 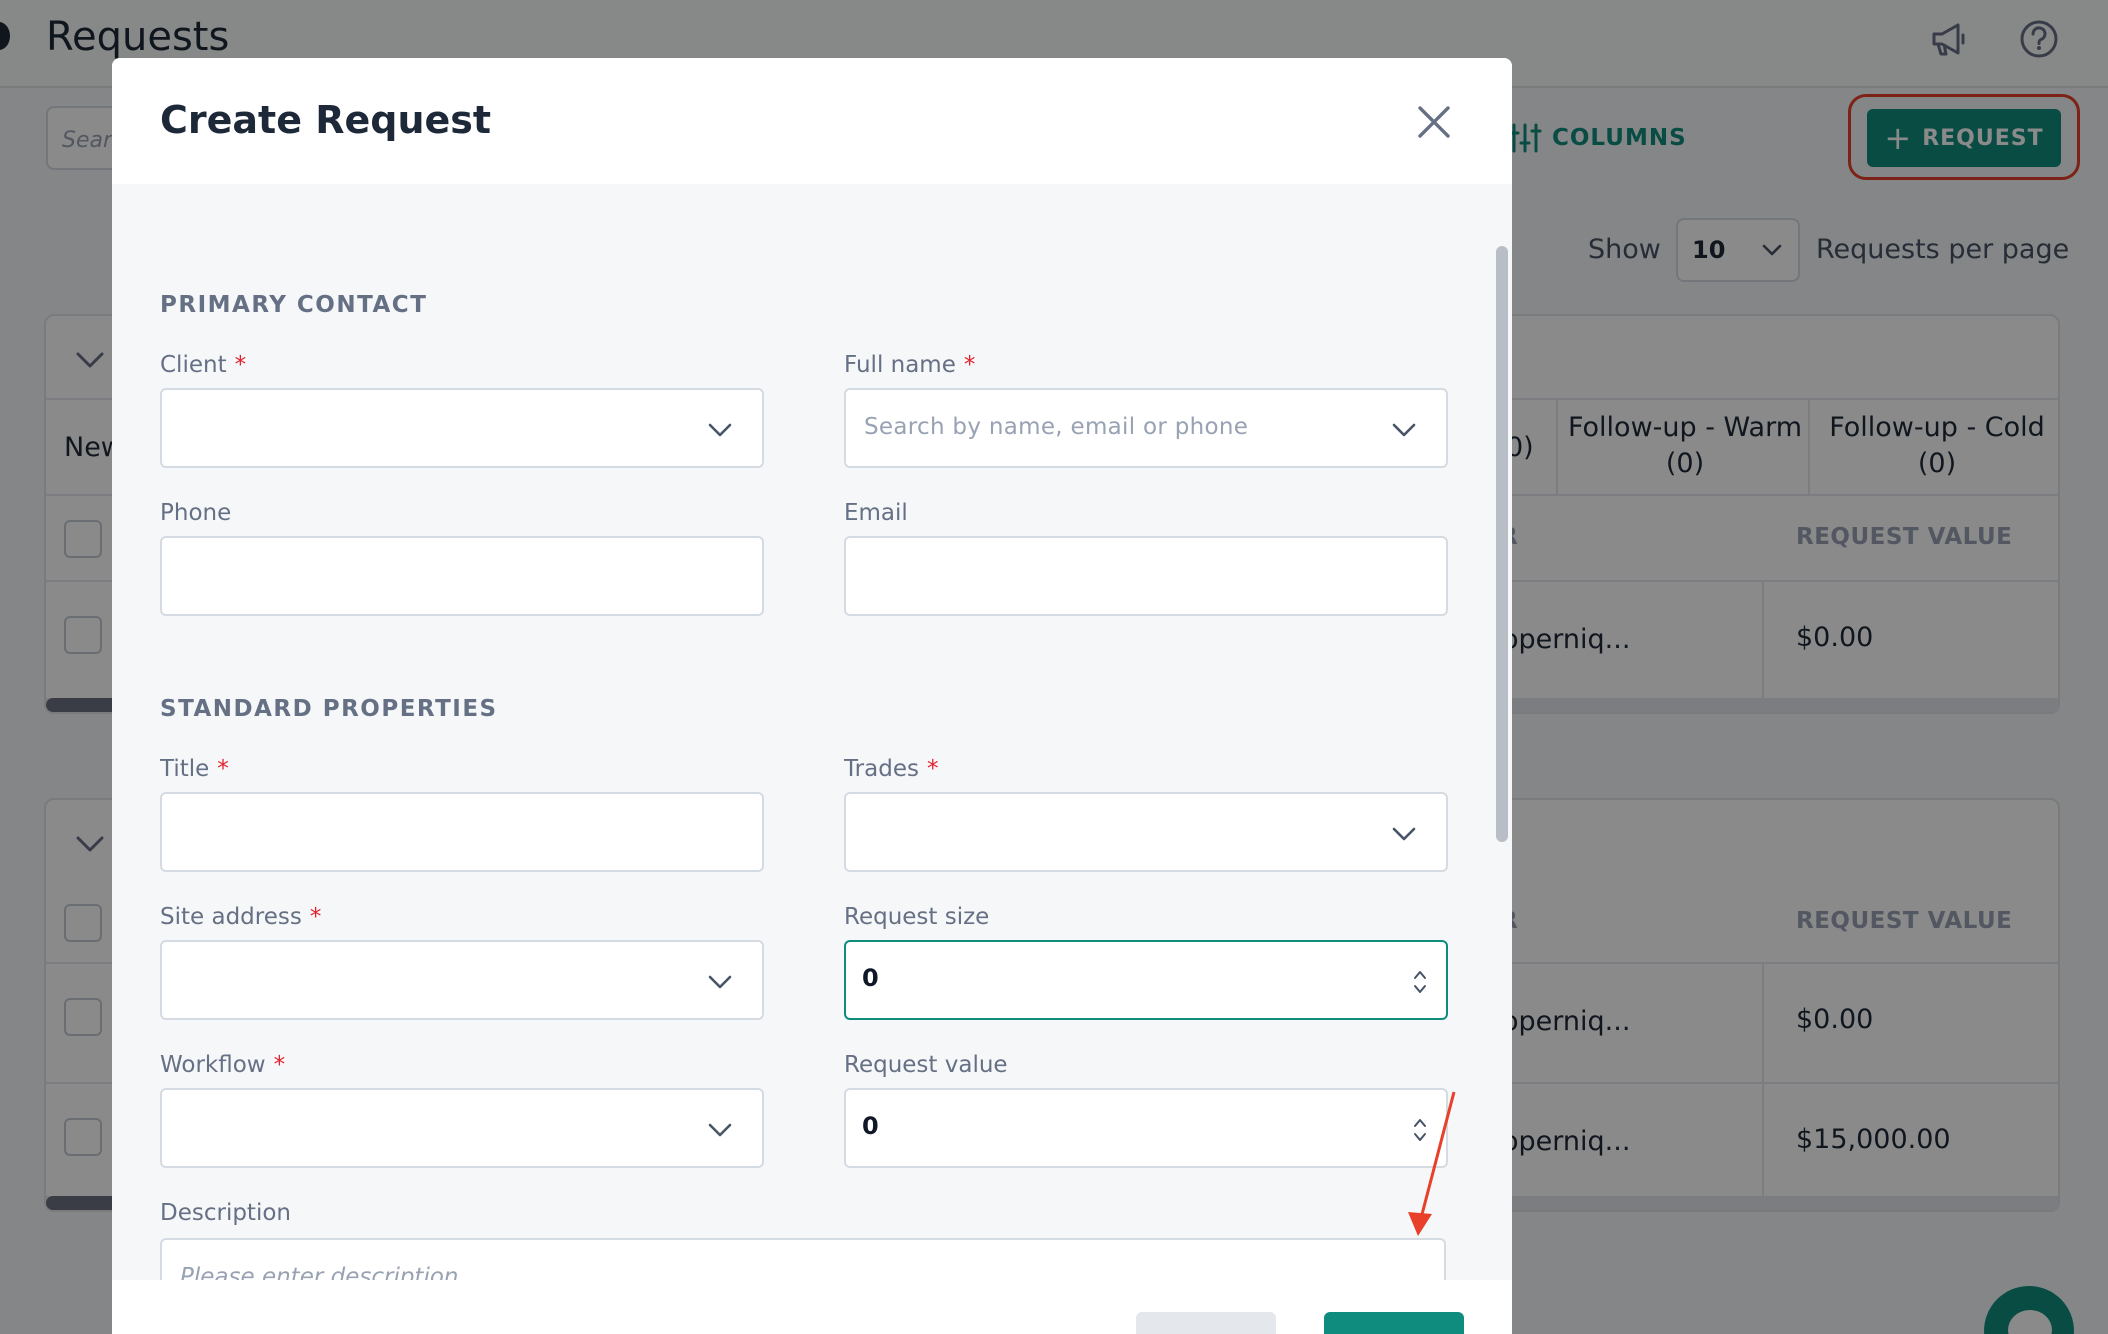 I want to click on cancel-button: CANCEL, so click(x=1206, y=1323).